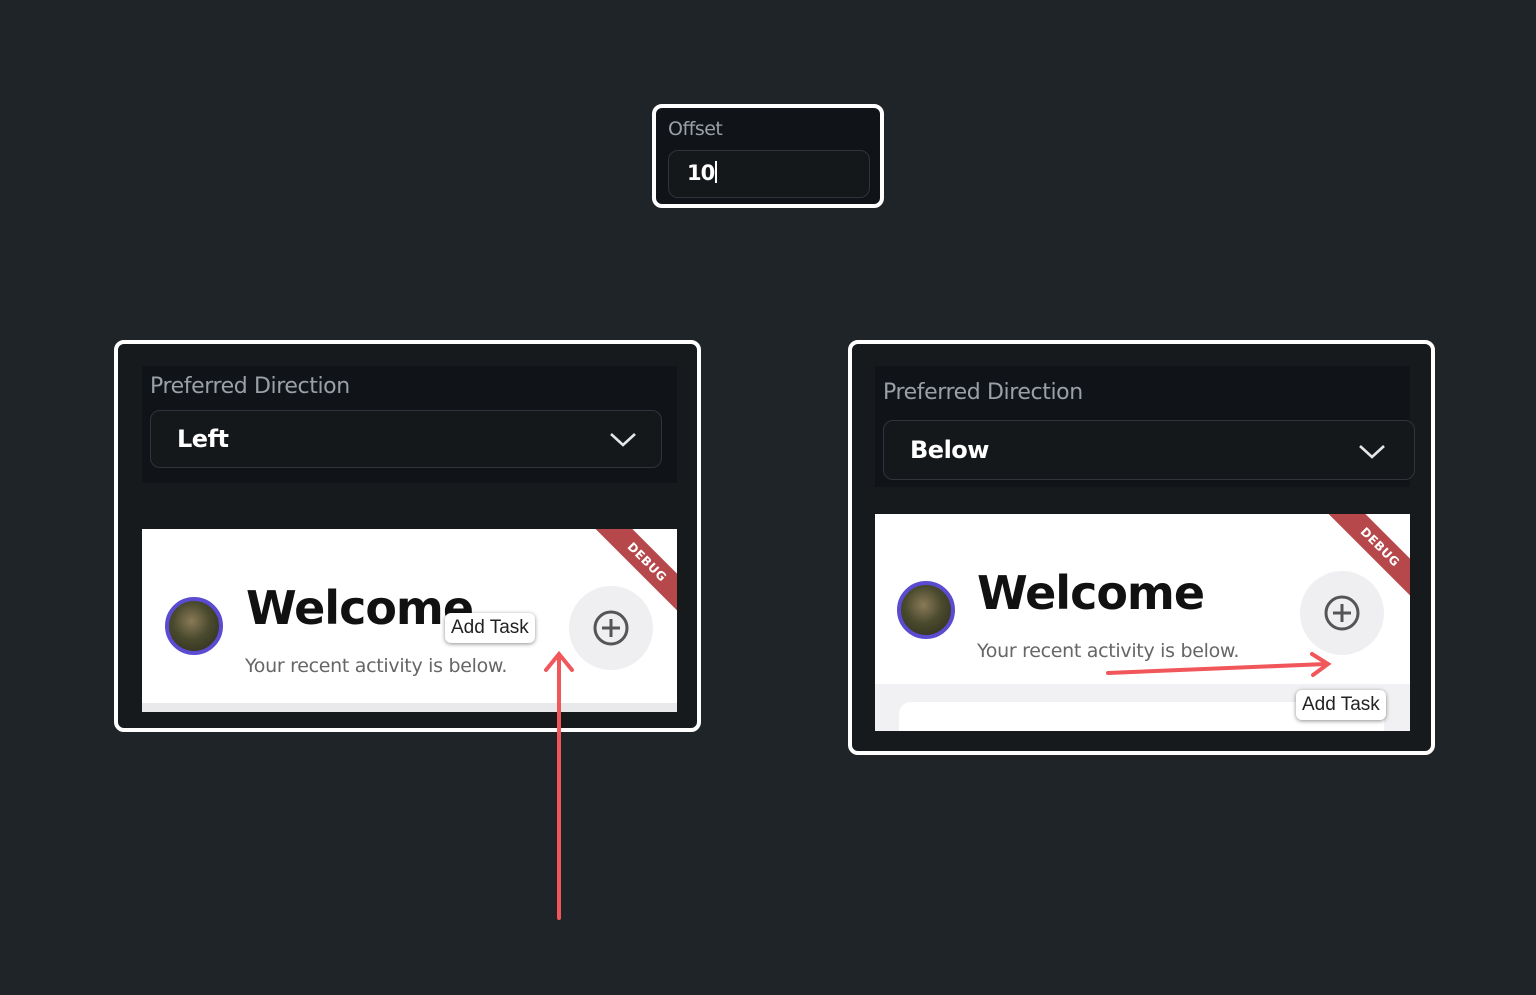 This screenshot has width=1536, height=995. Describe the element at coordinates (1219, 664) in the screenshot. I see `arrow-right-annotation` at that location.